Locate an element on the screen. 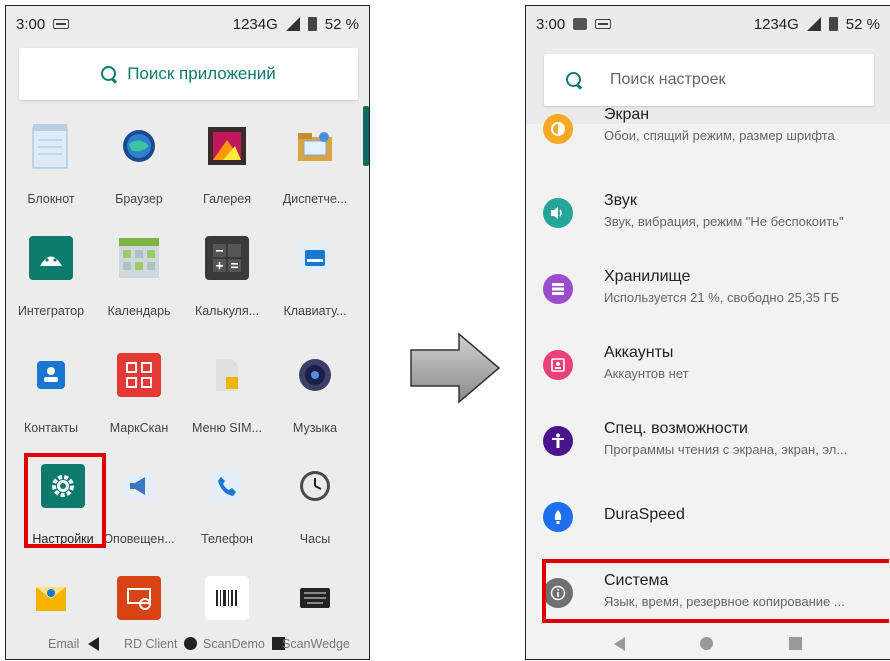 The height and width of the screenshot is (661, 890). setting-title: Хранилище is located at coordinates (647, 276).